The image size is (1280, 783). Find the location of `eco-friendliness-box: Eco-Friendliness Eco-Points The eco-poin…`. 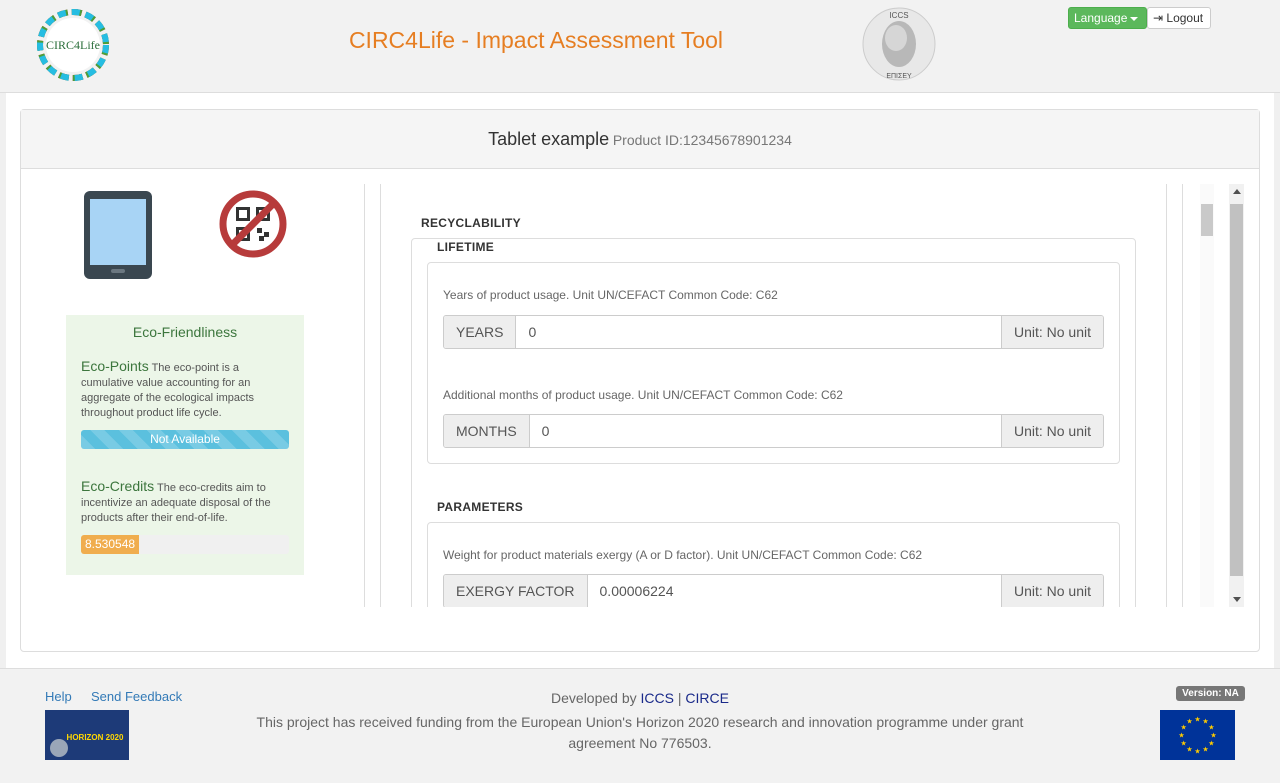

eco-friendliness-box: Eco-Friendliness Eco-Points The eco-poin… is located at coordinates (185, 445).